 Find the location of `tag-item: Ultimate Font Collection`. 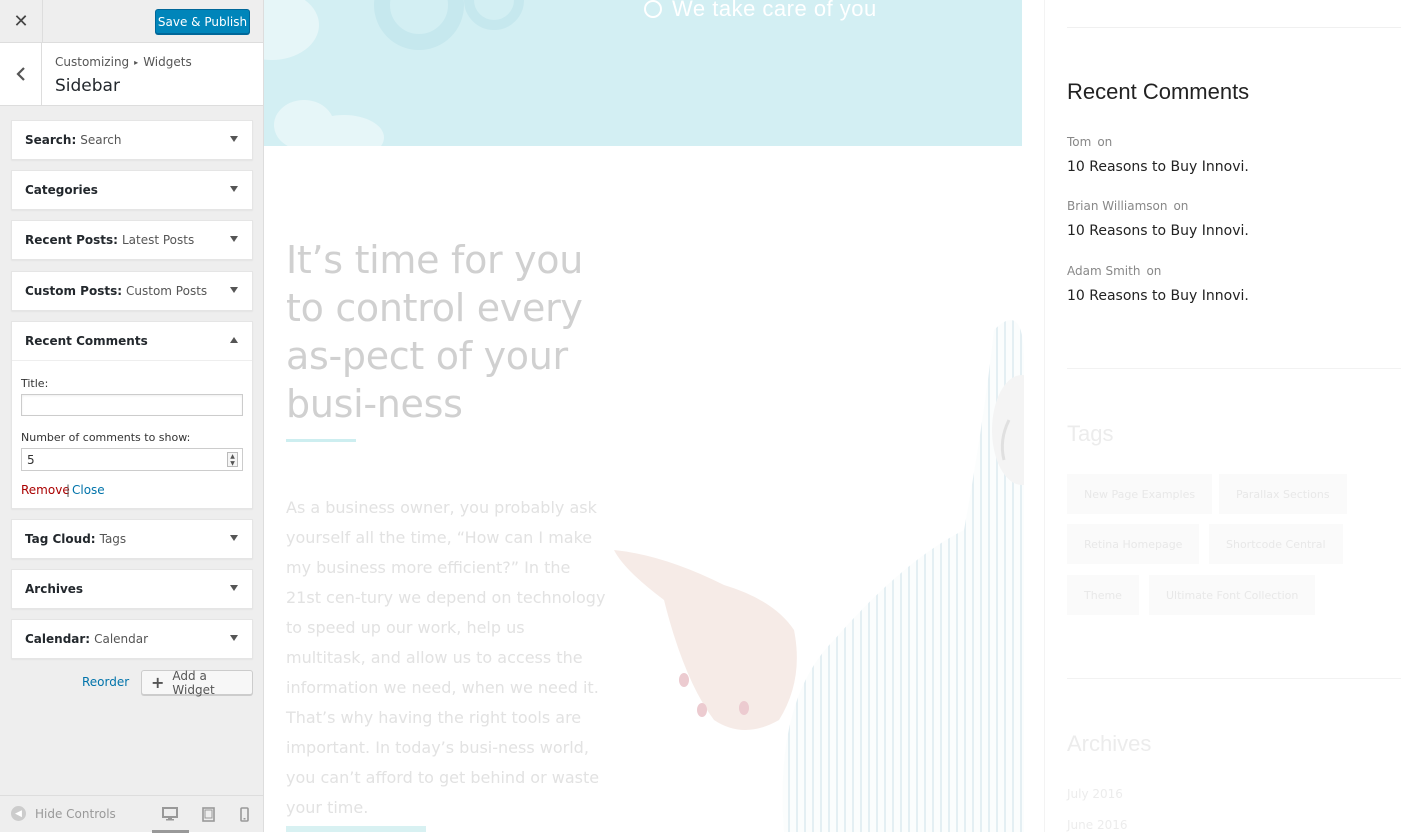

tag-item: Ultimate Font Collection is located at coordinates (1232, 595).